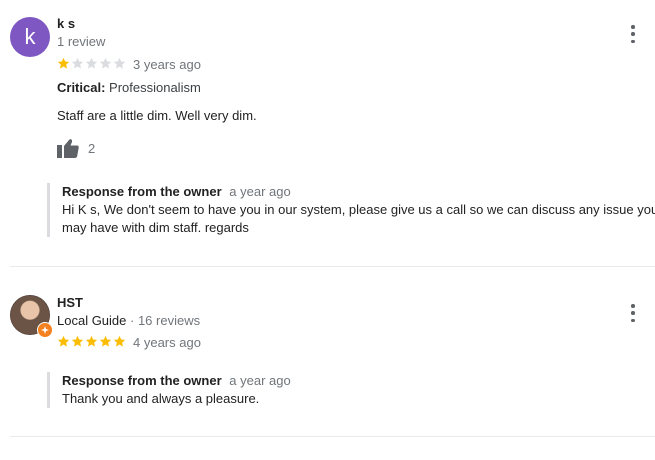 Image resolution: width=655 pixels, height=460 pixels. Describe the element at coordinates (66, 23) in the screenshot. I see `reviewer-name: k s` at that location.